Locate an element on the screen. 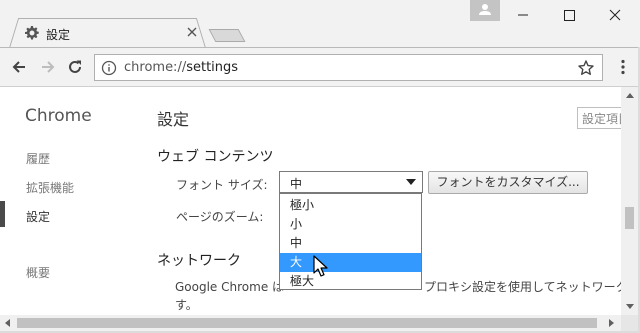  toolbar: chrome://settings is located at coordinates (320, 67).